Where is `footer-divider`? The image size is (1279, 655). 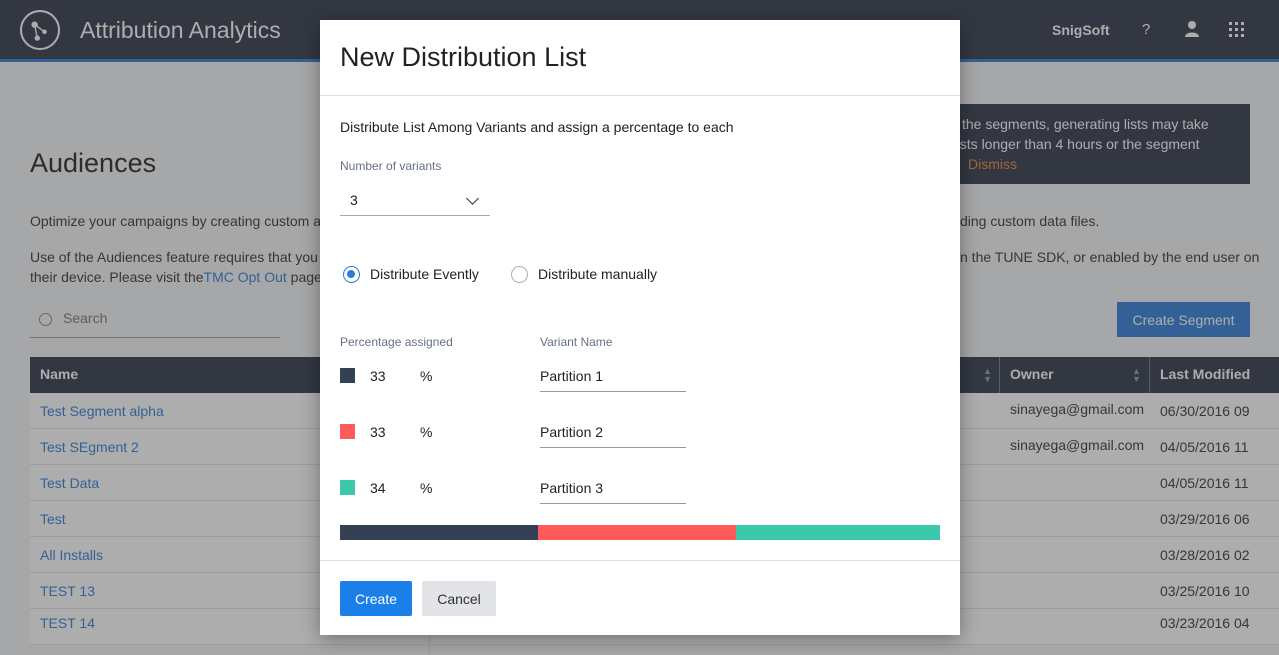 footer-divider is located at coordinates (640, 560).